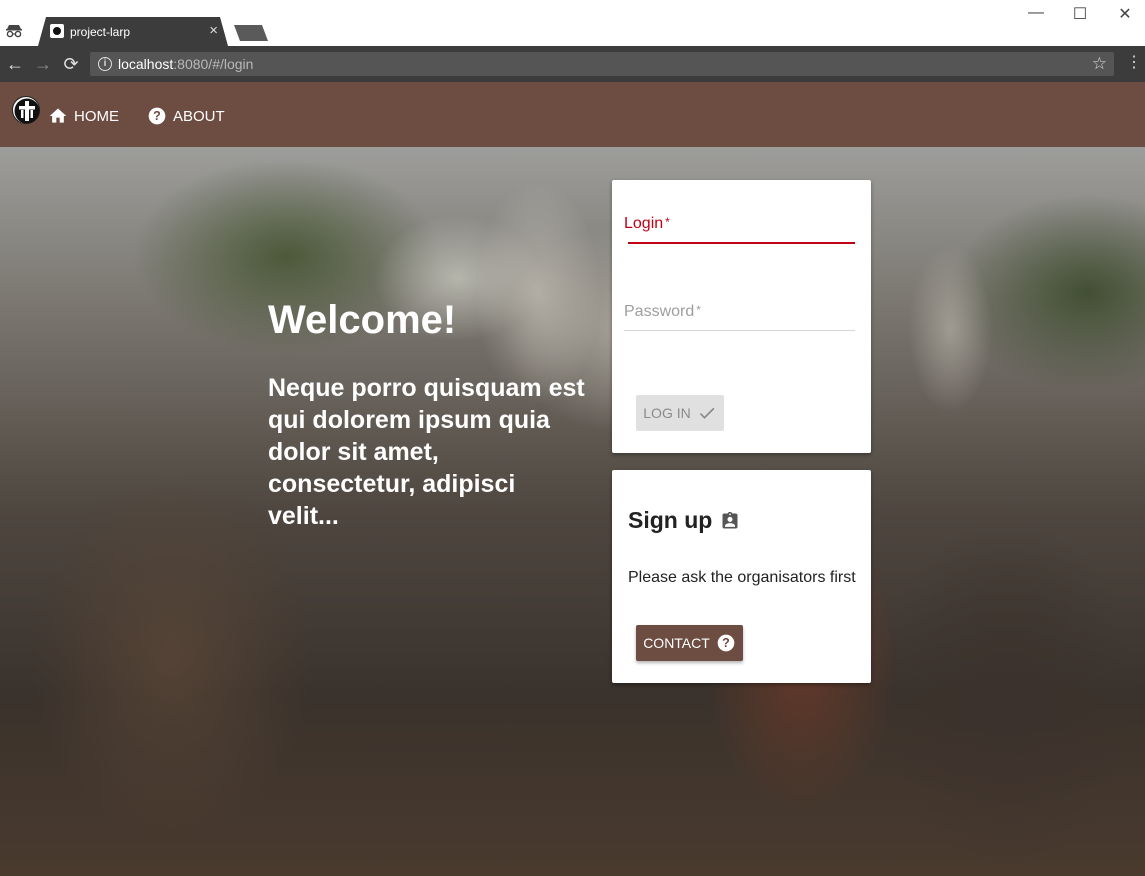  What do you see at coordinates (741, 316) in the screenshot?
I see `login-card: Login * Password * LOG IN` at bounding box center [741, 316].